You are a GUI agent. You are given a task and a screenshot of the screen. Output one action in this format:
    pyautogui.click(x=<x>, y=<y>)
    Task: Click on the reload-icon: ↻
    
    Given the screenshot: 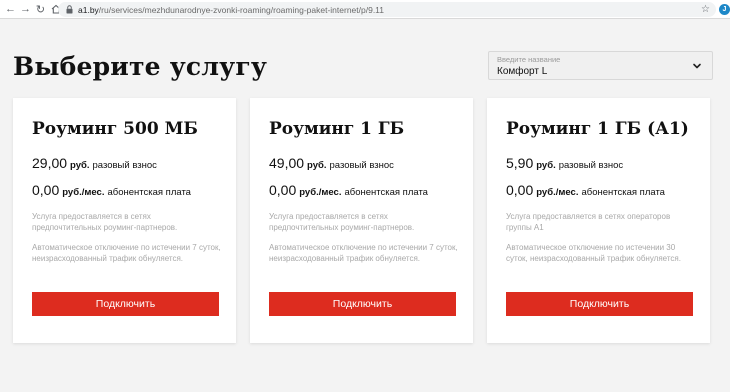 What is the action you would take?
    pyautogui.click(x=40, y=9)
    